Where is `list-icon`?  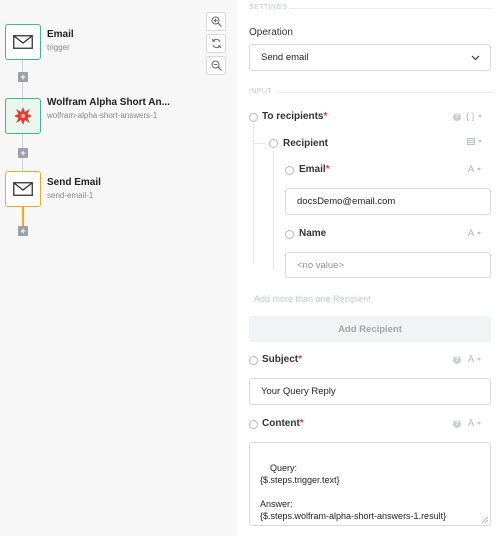 list-icon is located at coordinates (471, 141).